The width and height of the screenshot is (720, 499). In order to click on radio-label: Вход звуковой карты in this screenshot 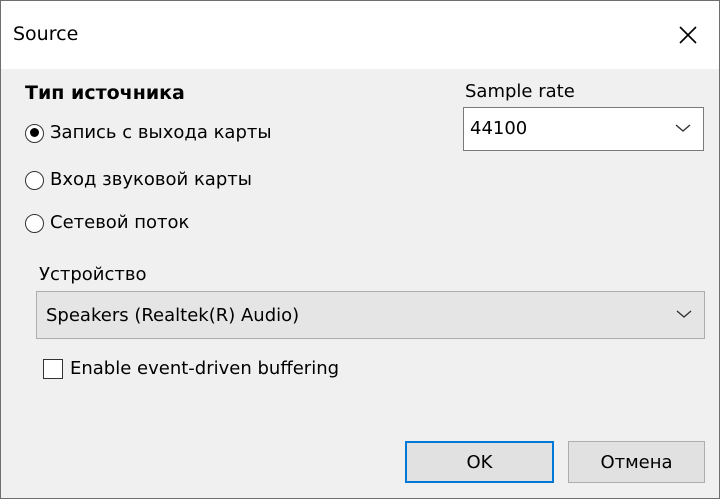, I will do `click(151, 179)`.